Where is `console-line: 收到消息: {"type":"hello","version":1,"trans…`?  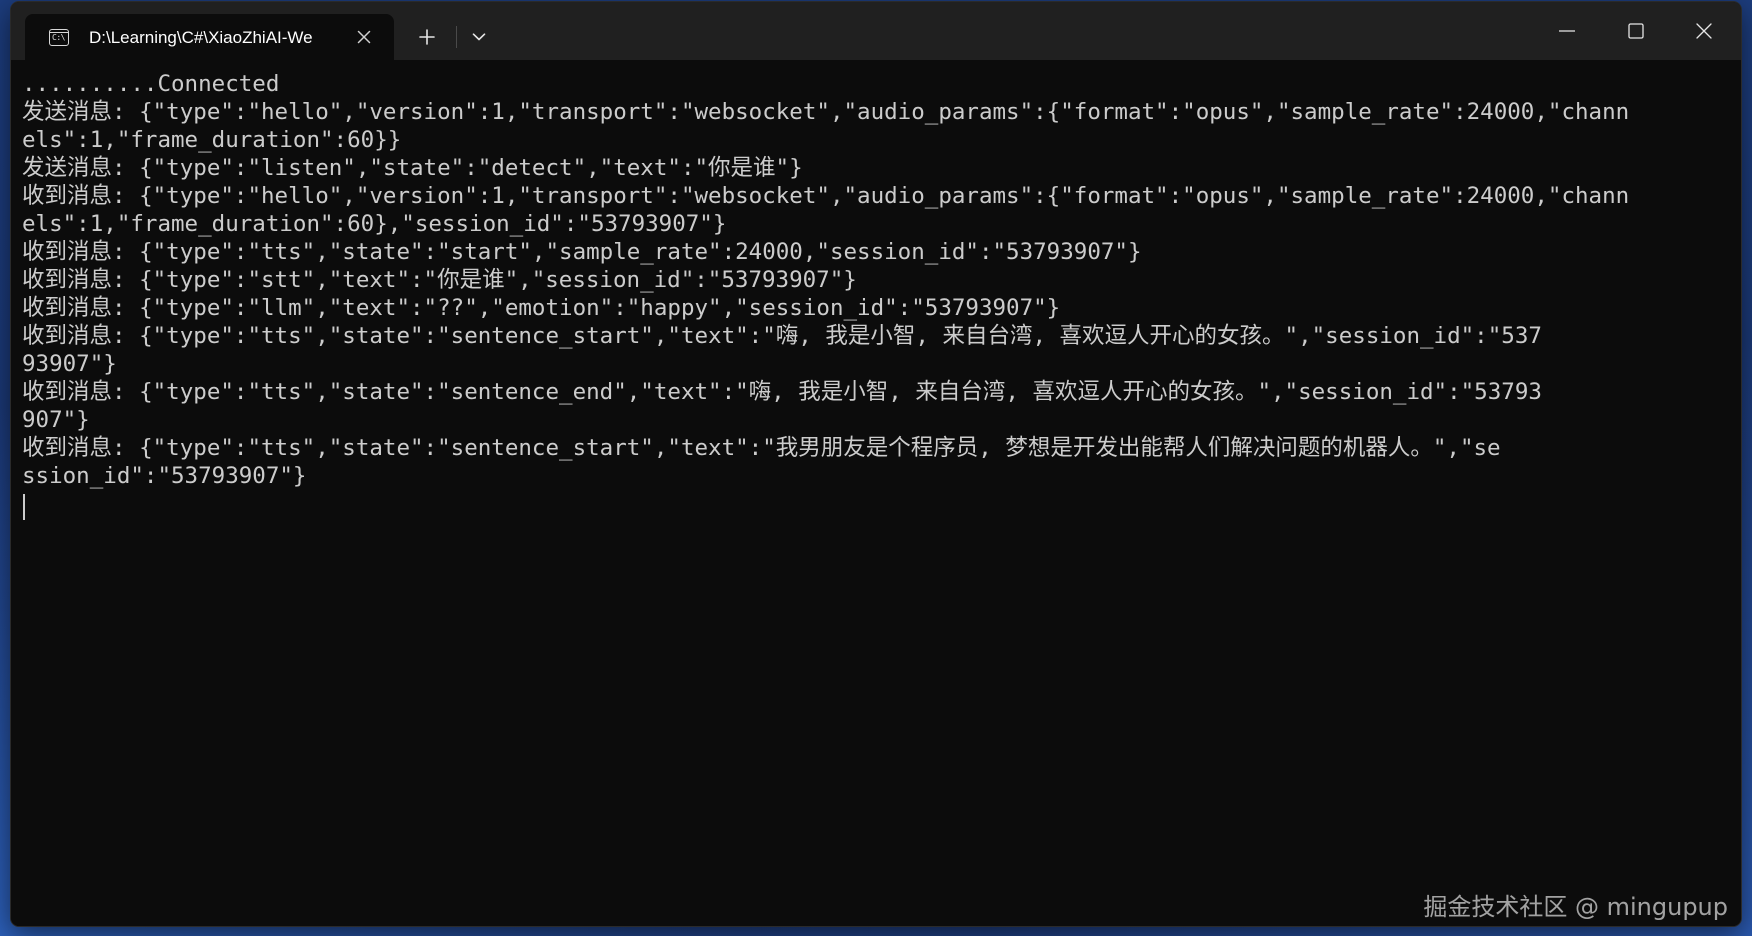
console-line: 收到消息: {"type":"hello","version":1,"trans… is located at coordinates (826, 196).